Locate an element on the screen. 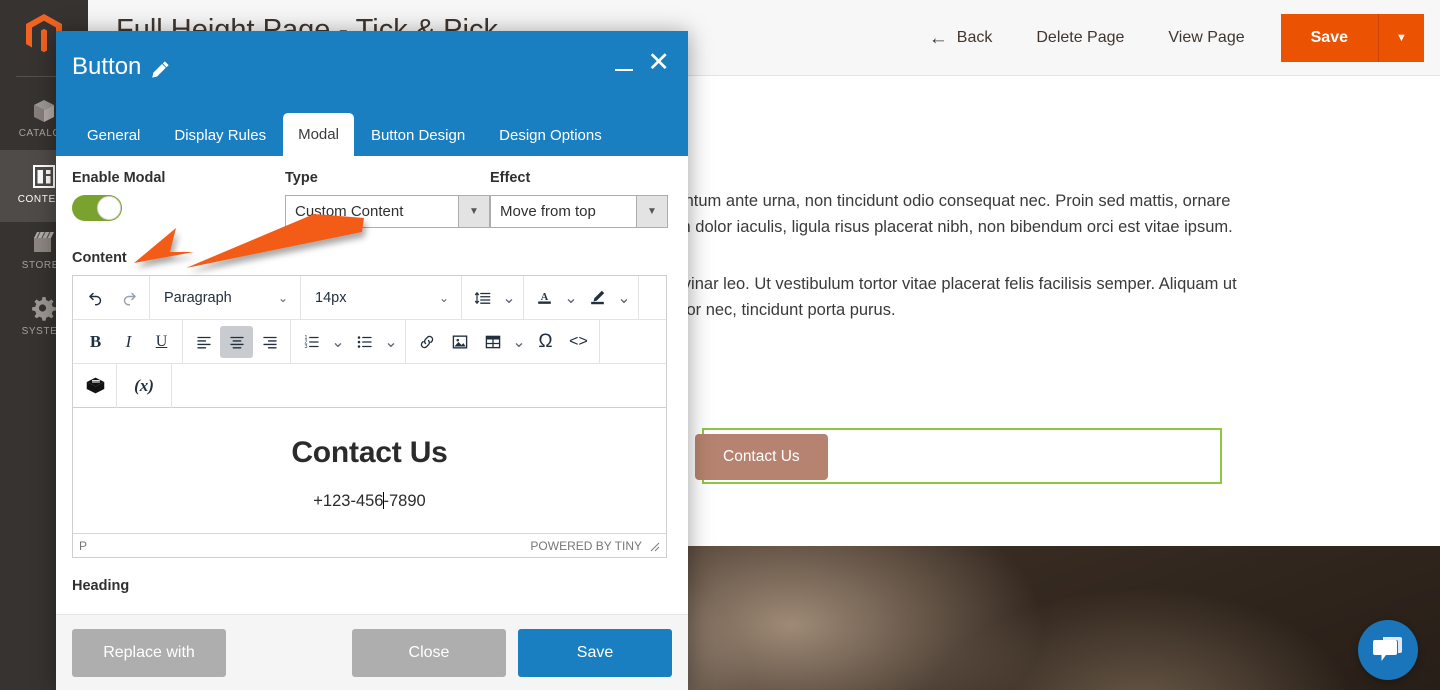 This screenshot has width=1440, height=690. block-format-group: Paragraph ⌄ is located at coordinates (225, 297).